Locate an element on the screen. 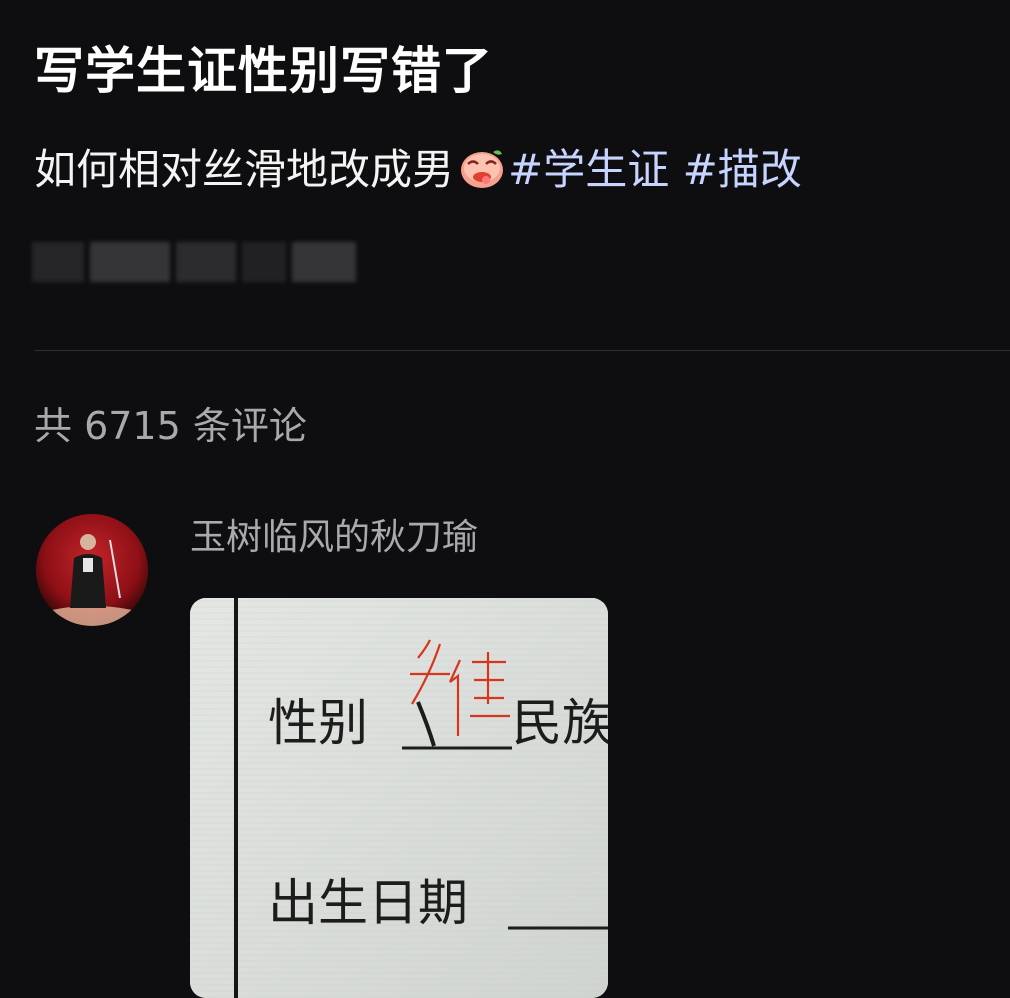  field-gender-label: 性别 is located at coordinates (318, 723).